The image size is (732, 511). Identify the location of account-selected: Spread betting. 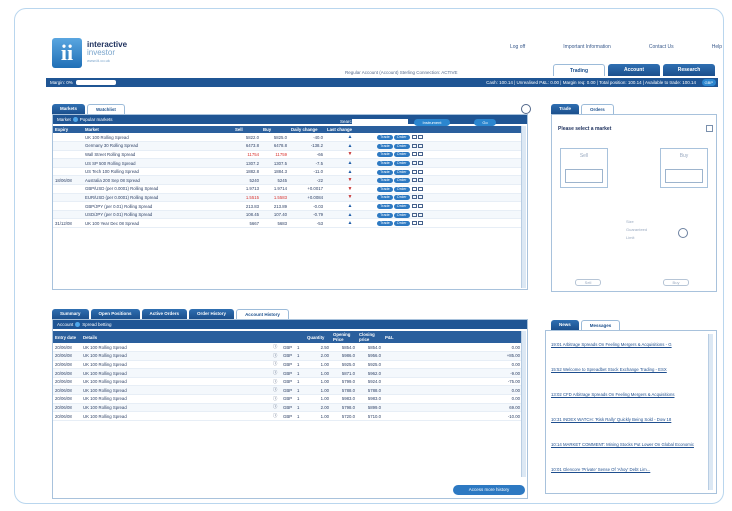
(96, 324).